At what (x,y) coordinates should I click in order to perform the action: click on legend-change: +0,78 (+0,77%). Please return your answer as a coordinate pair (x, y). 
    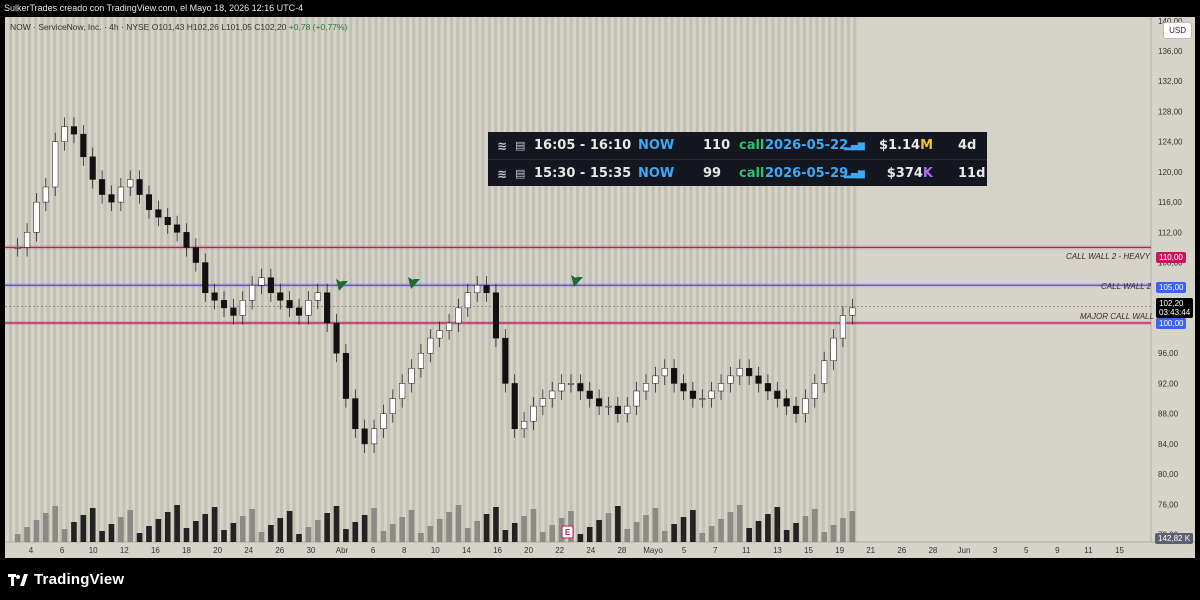
    Looking at the image, I should click on (318, 27).